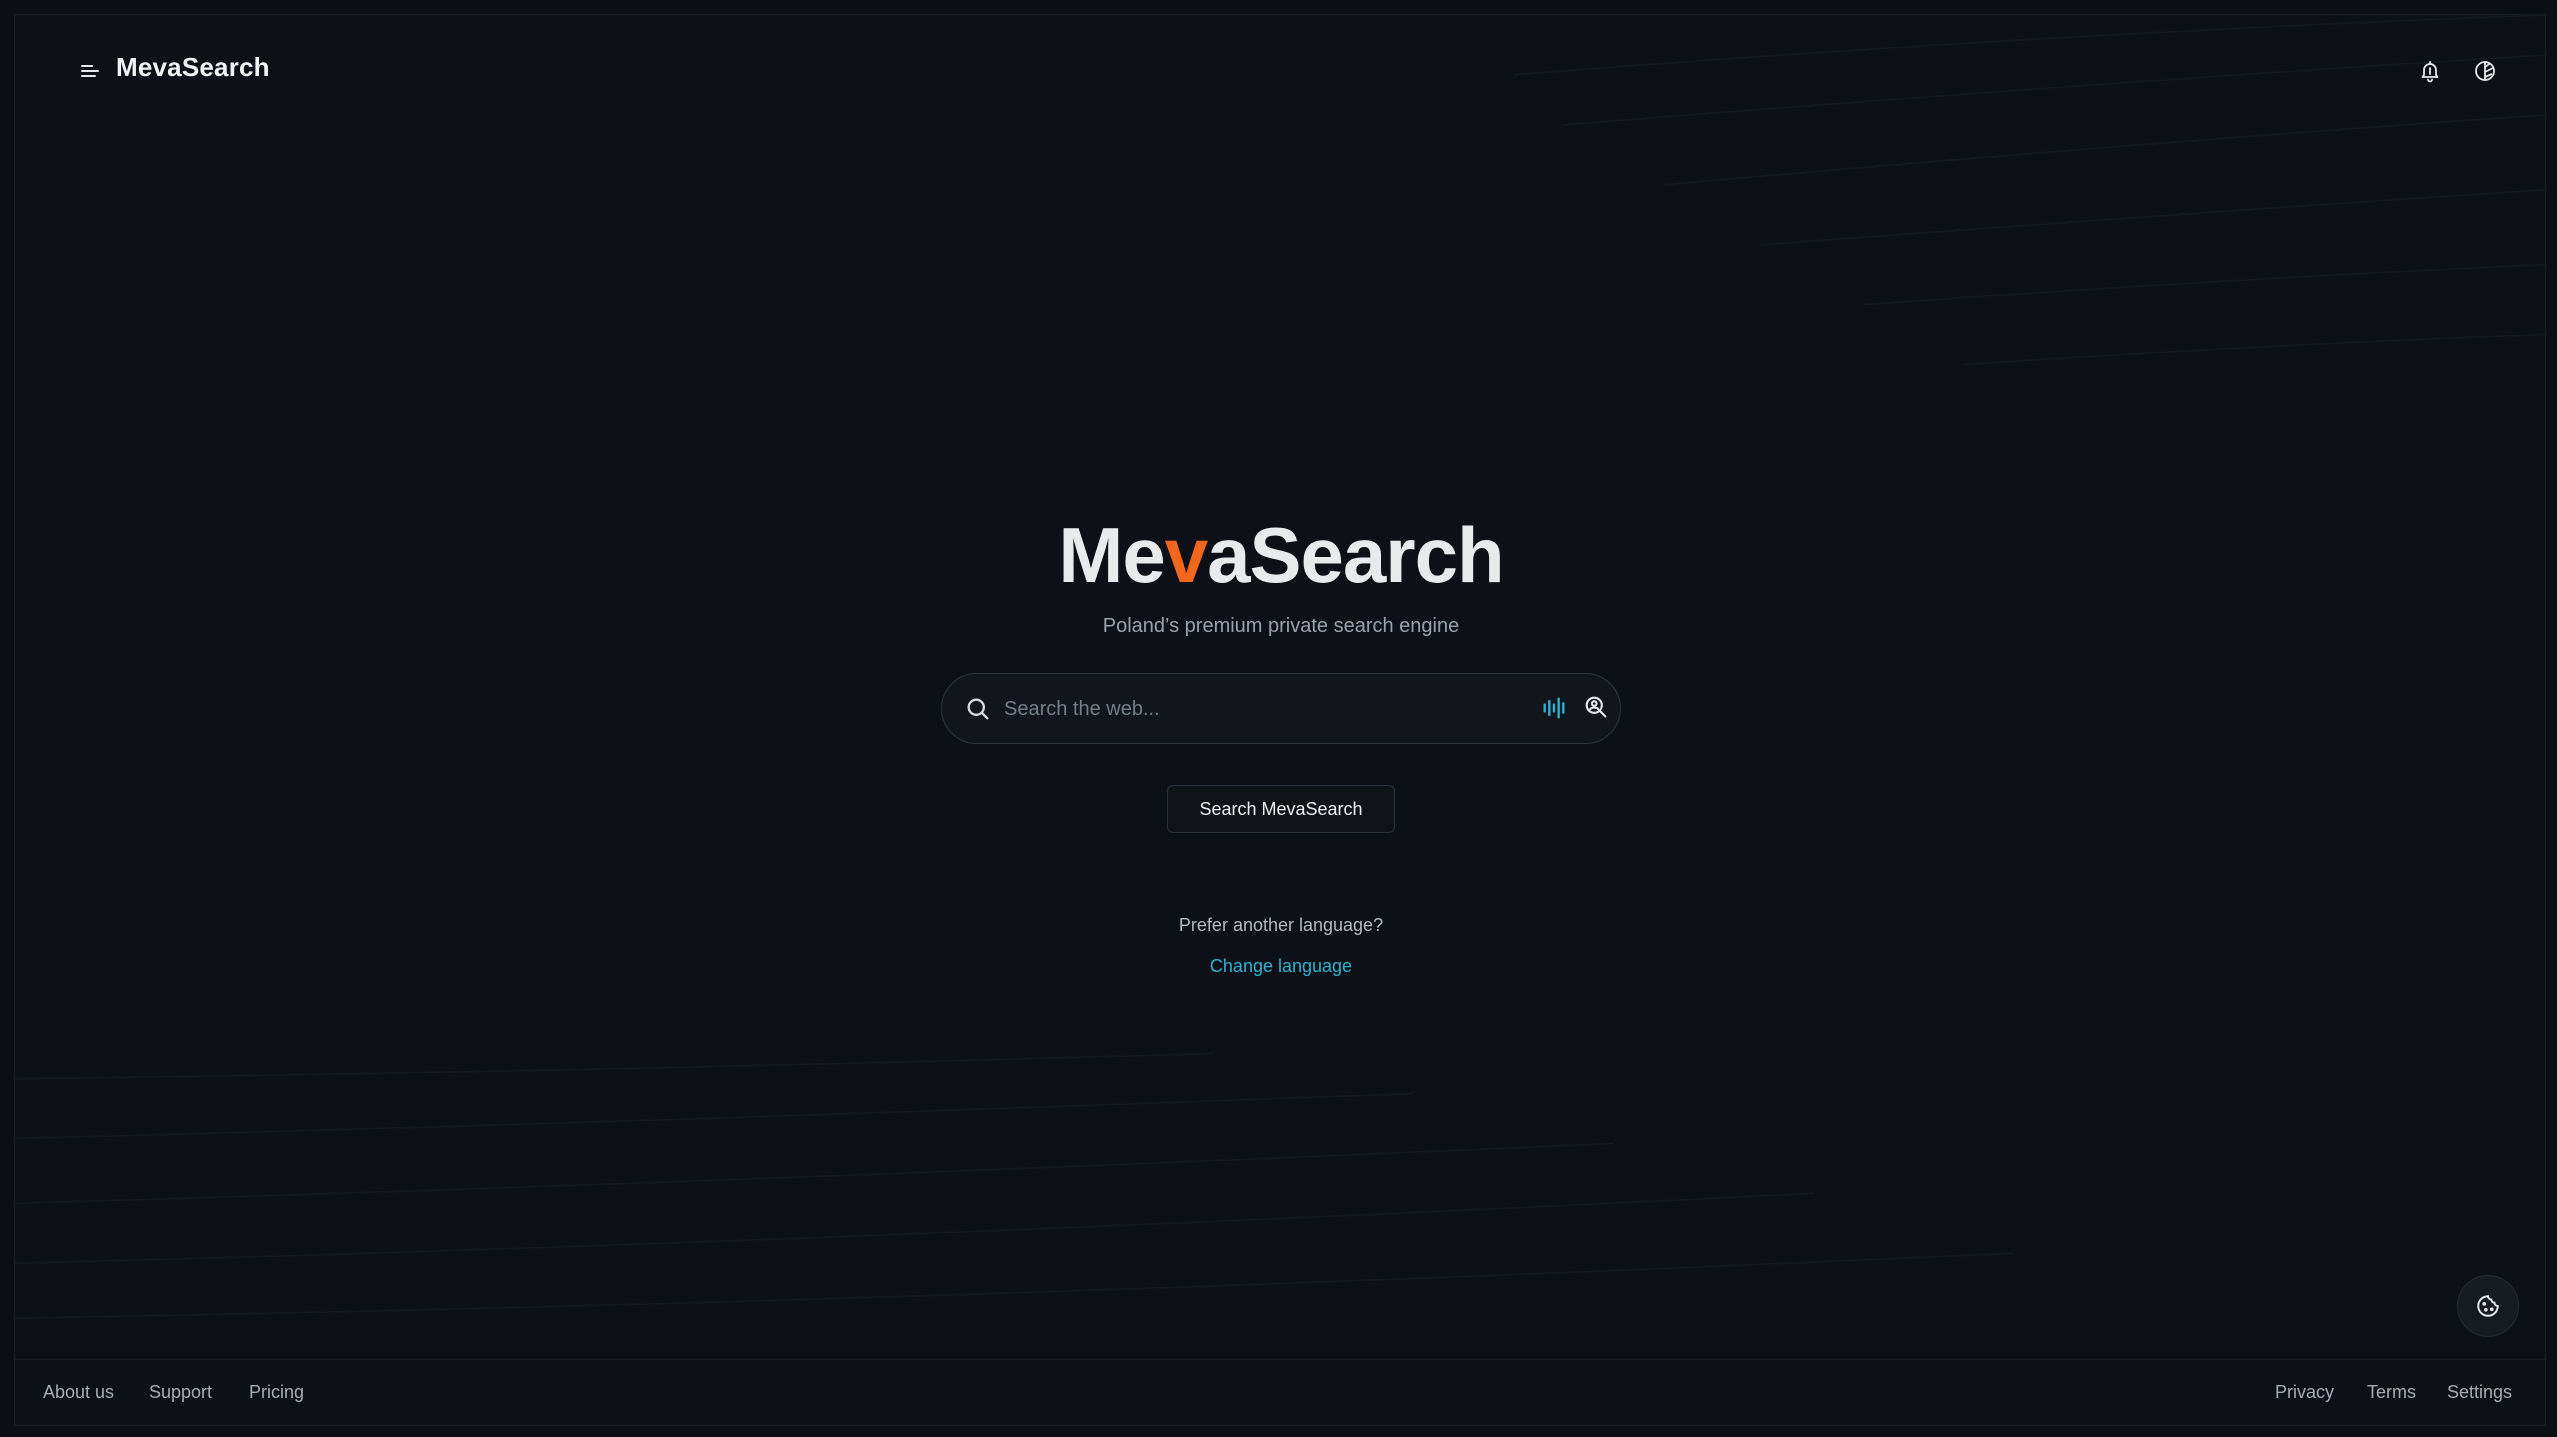 This screenshot has width=2557, height=1437. I want to click on search-icon, so click(978, 709).